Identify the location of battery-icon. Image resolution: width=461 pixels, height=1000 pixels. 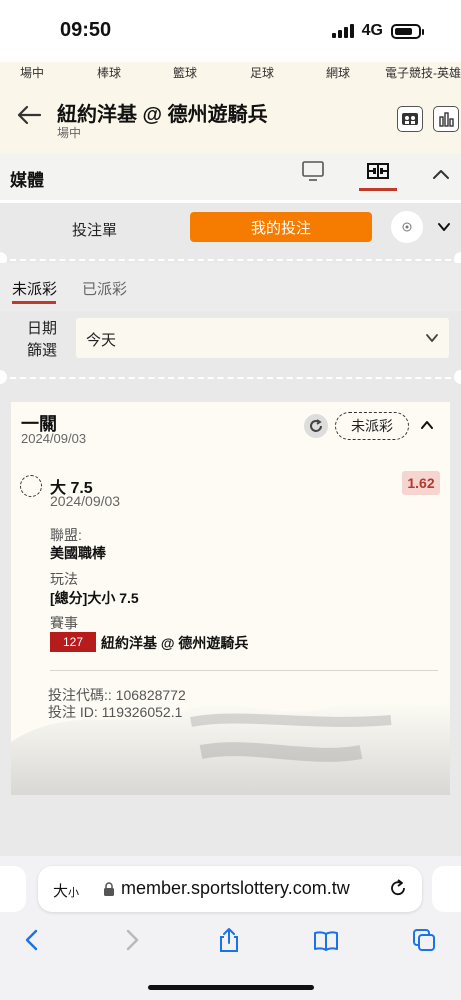
(407, 31).